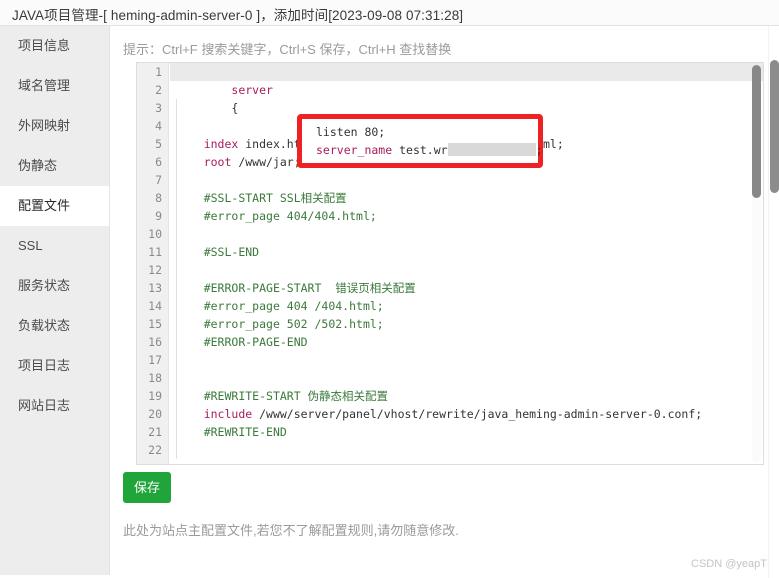 This screenshot has width=779, height=578. What do you see at coordinates (54, 366) in the screenshot?
I see `sidebar-item-project-log: 项目日志` at bounding box center [54, 366].